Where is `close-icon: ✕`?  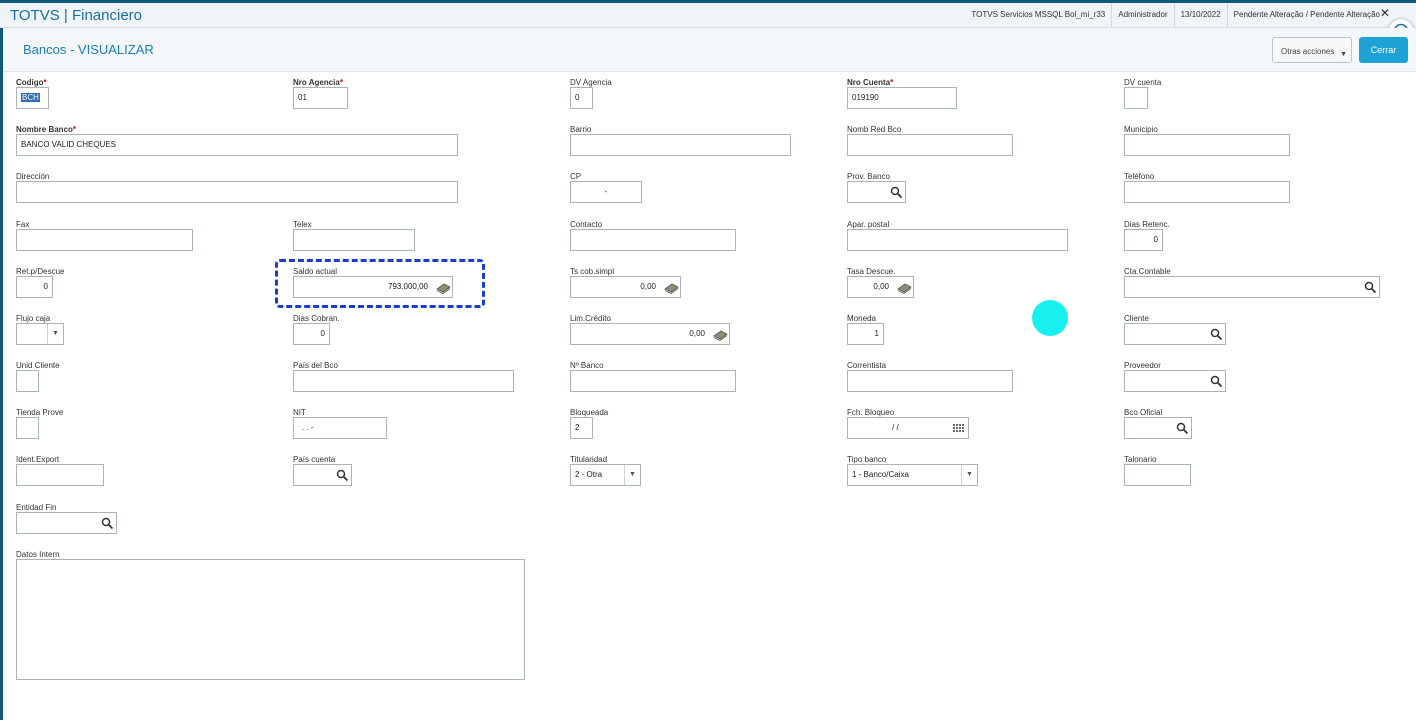
close-icon: ✕ is located at coordinates (1385, 13).